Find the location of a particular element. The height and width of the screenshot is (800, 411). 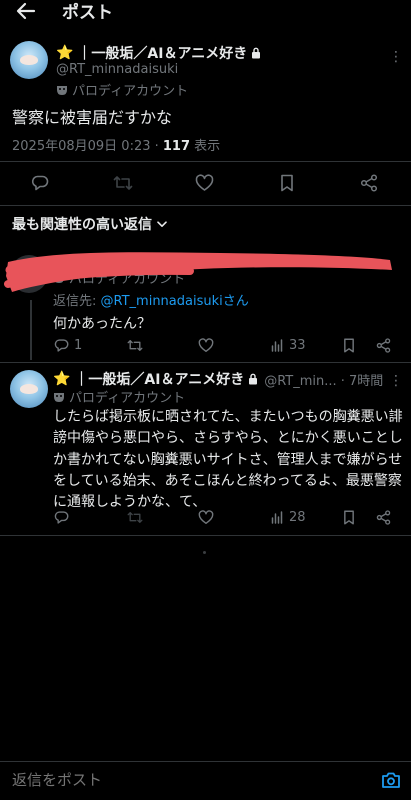

handle-row: @RT_minnadaisuki is located at coordinates (117, 69).